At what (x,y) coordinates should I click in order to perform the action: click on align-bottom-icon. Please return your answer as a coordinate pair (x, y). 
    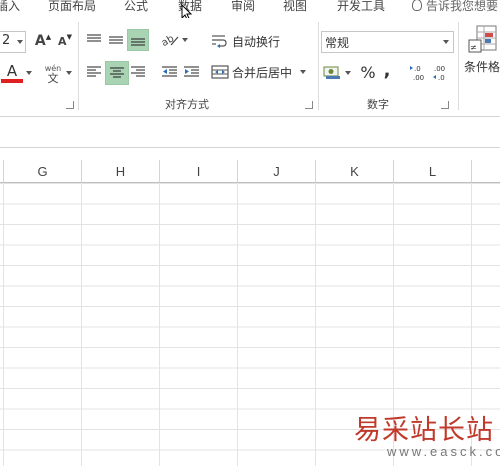
    Looking at the image, I should click on (138, 42).